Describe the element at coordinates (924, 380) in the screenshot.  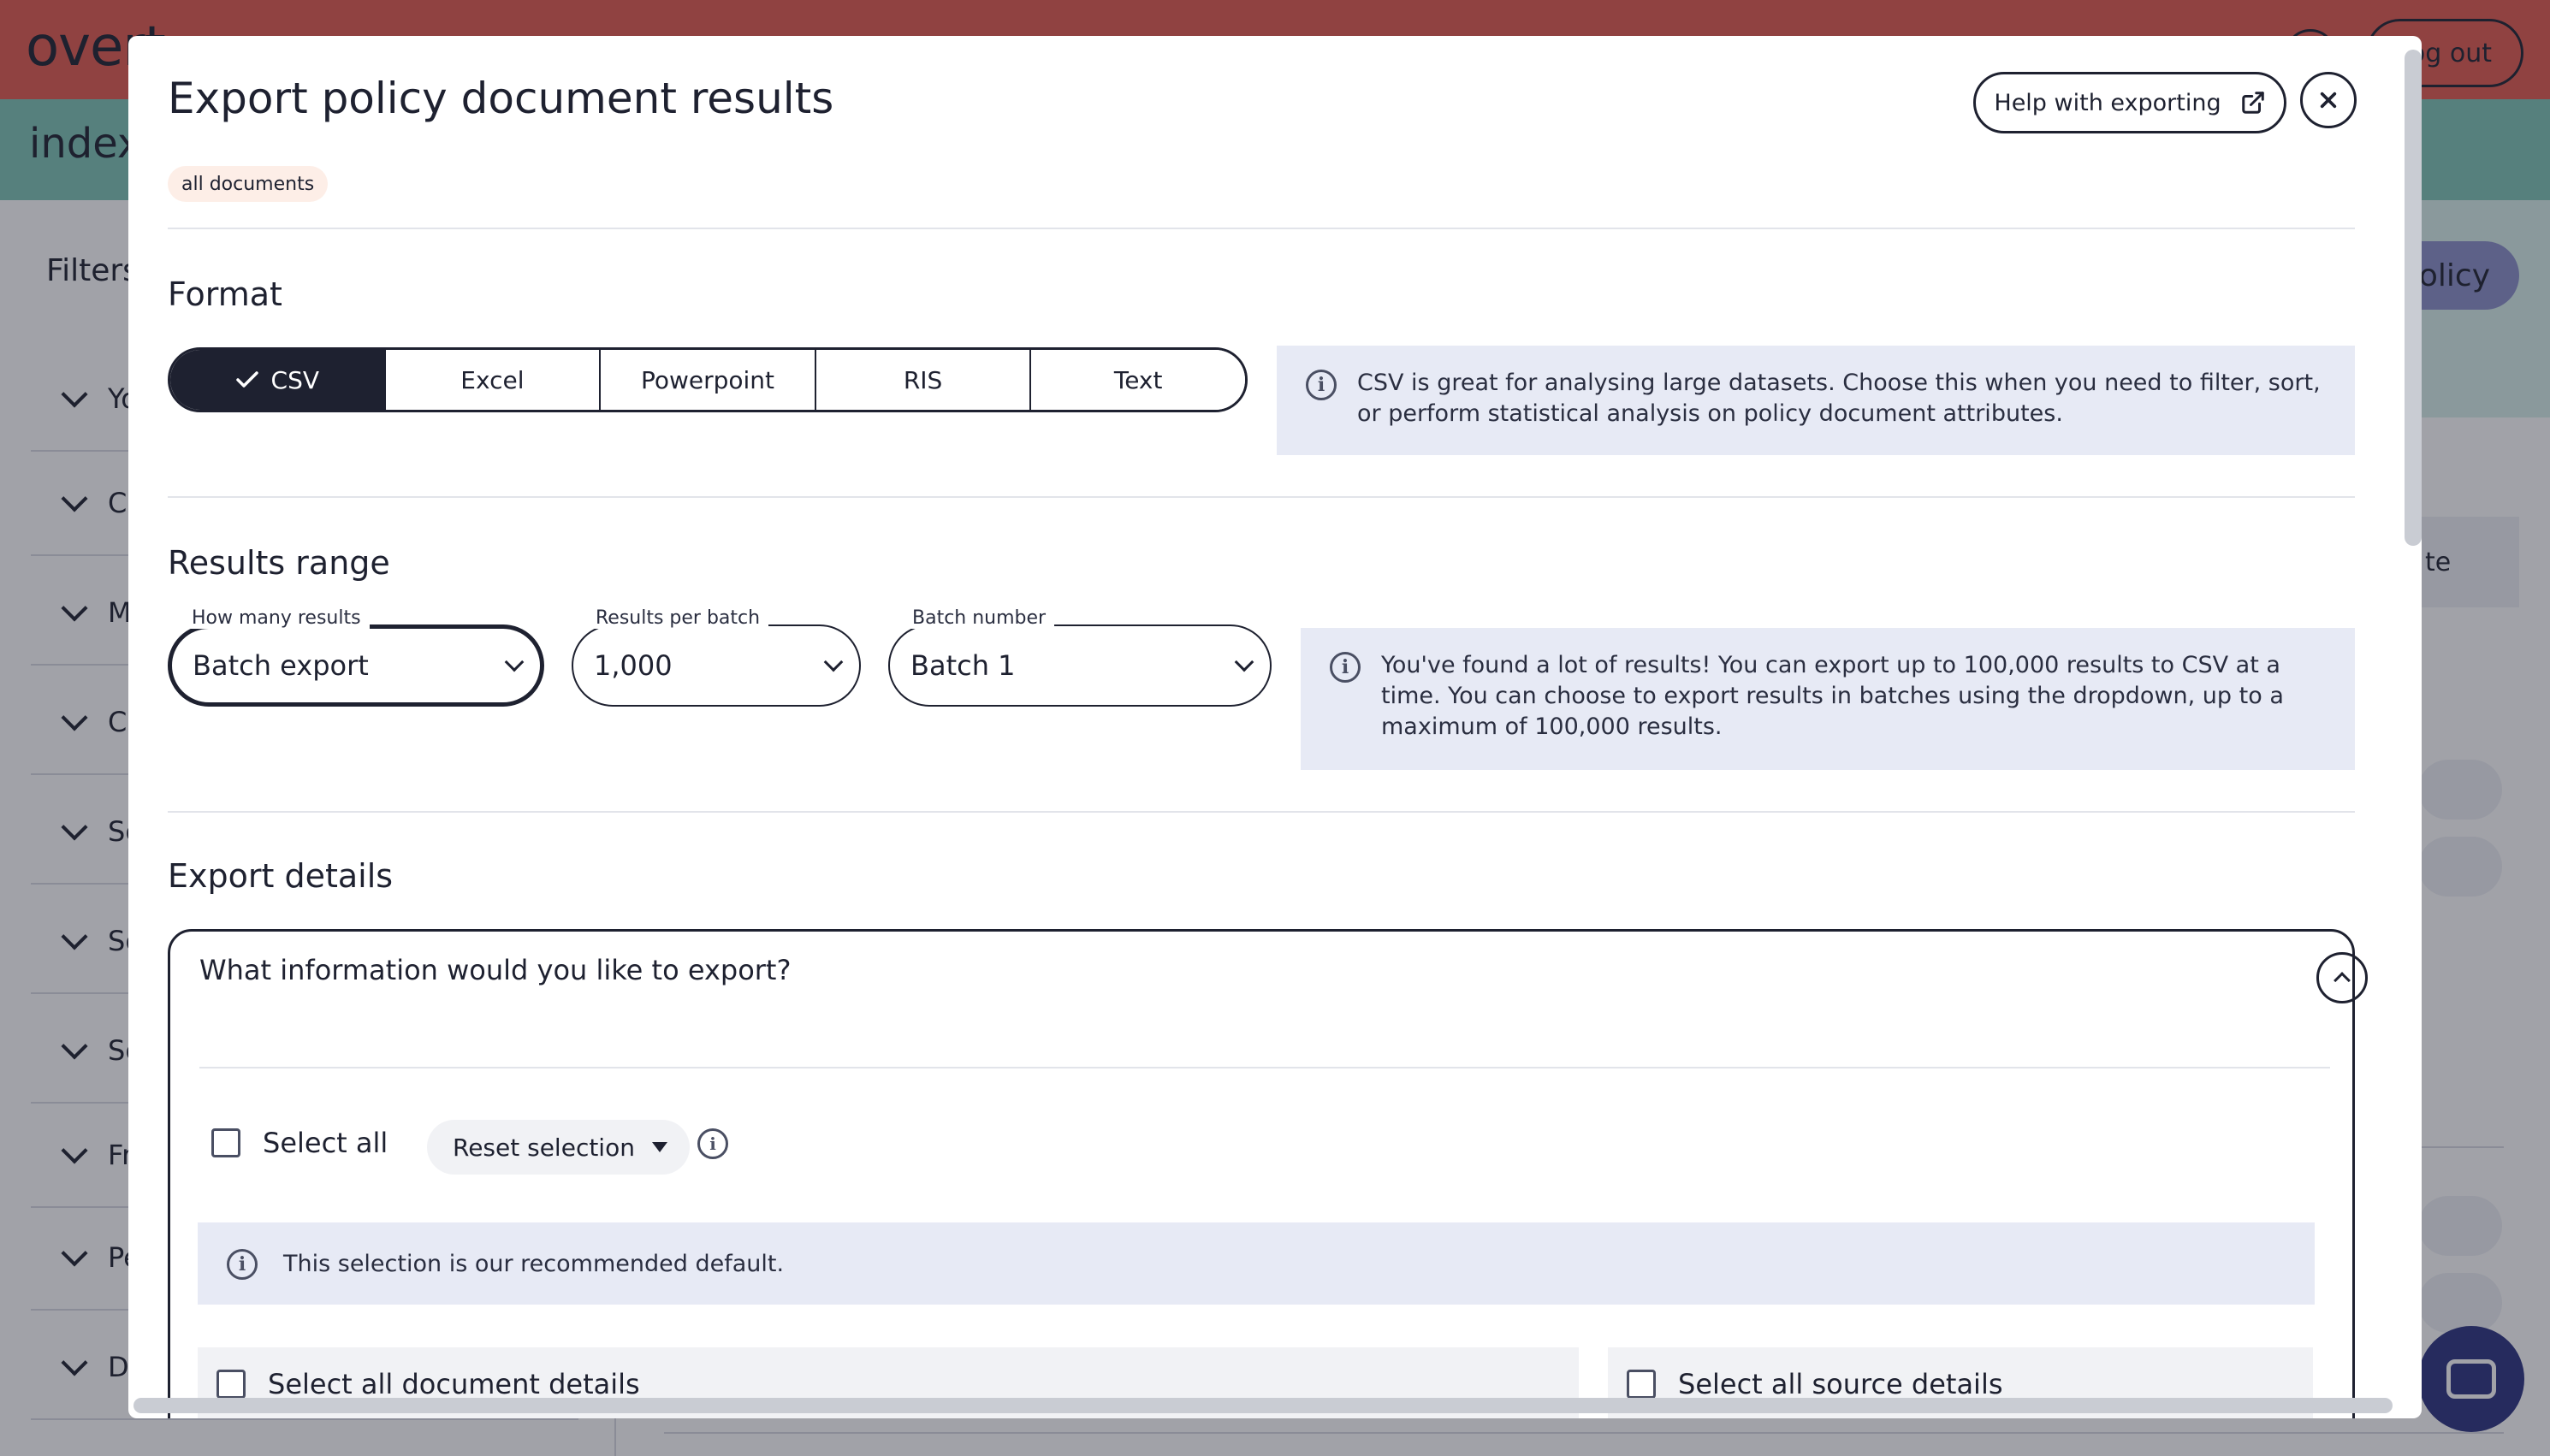
I see `format-option-ris: RIS` at that location.